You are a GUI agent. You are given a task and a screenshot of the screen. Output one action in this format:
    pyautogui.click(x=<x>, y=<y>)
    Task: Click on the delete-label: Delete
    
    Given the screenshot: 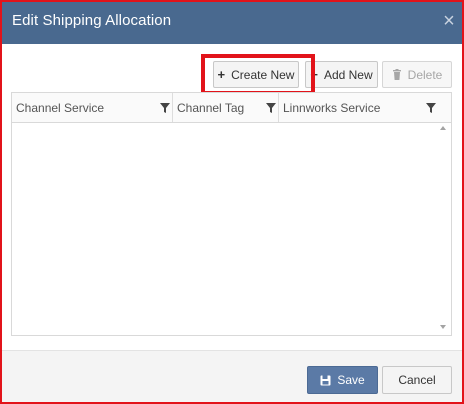 What is the action you would take?
    pyautogui.click(x=425, y=74)
    